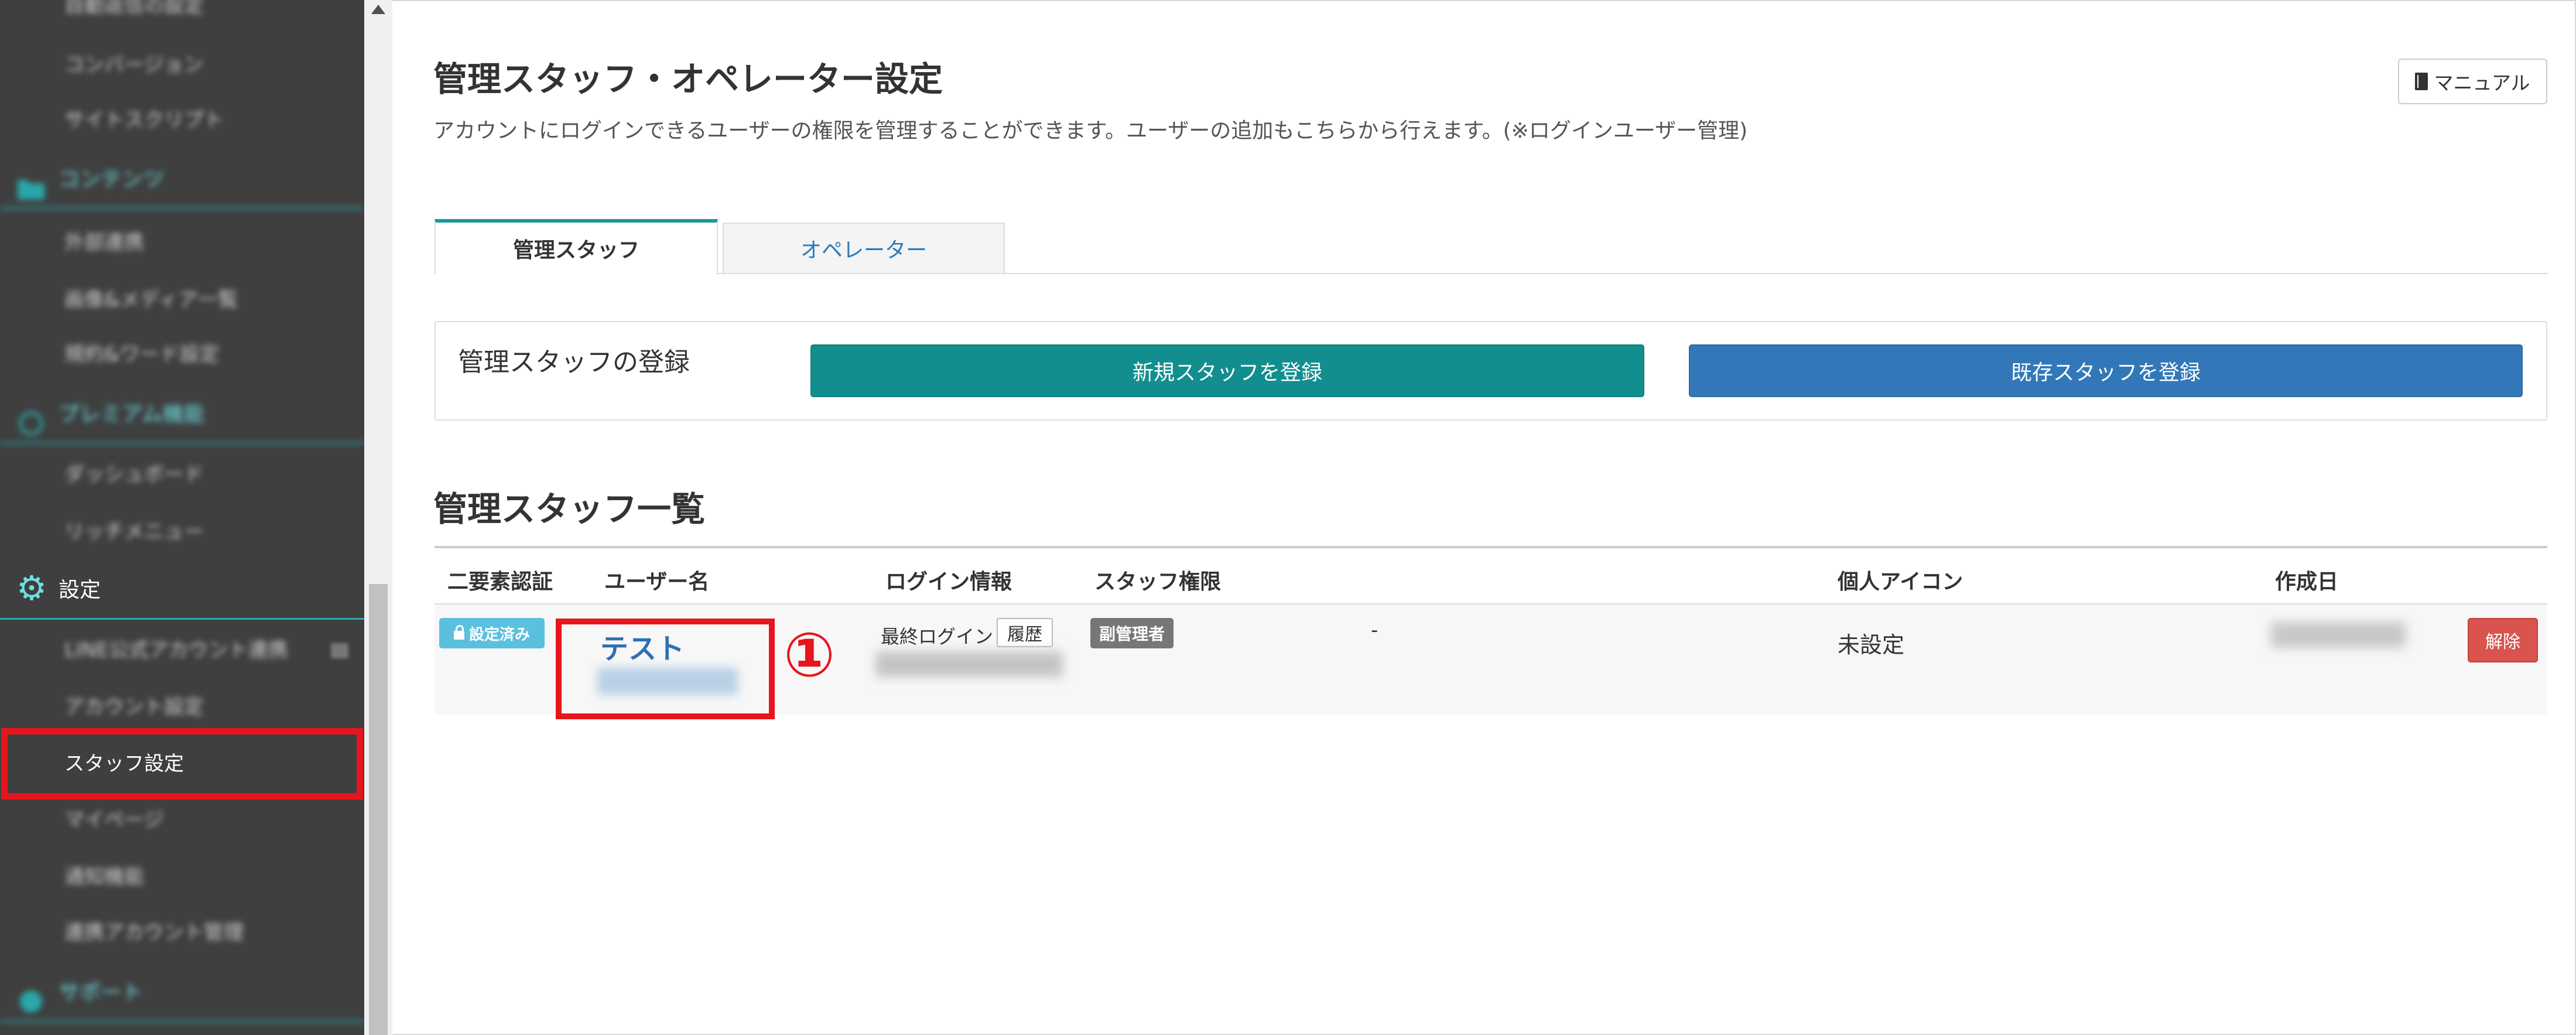  I want to click on sidebar-count-badge, so click(339, 650).